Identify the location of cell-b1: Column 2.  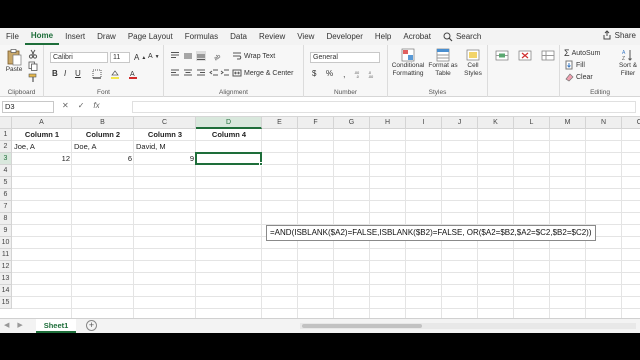
(103, 135).